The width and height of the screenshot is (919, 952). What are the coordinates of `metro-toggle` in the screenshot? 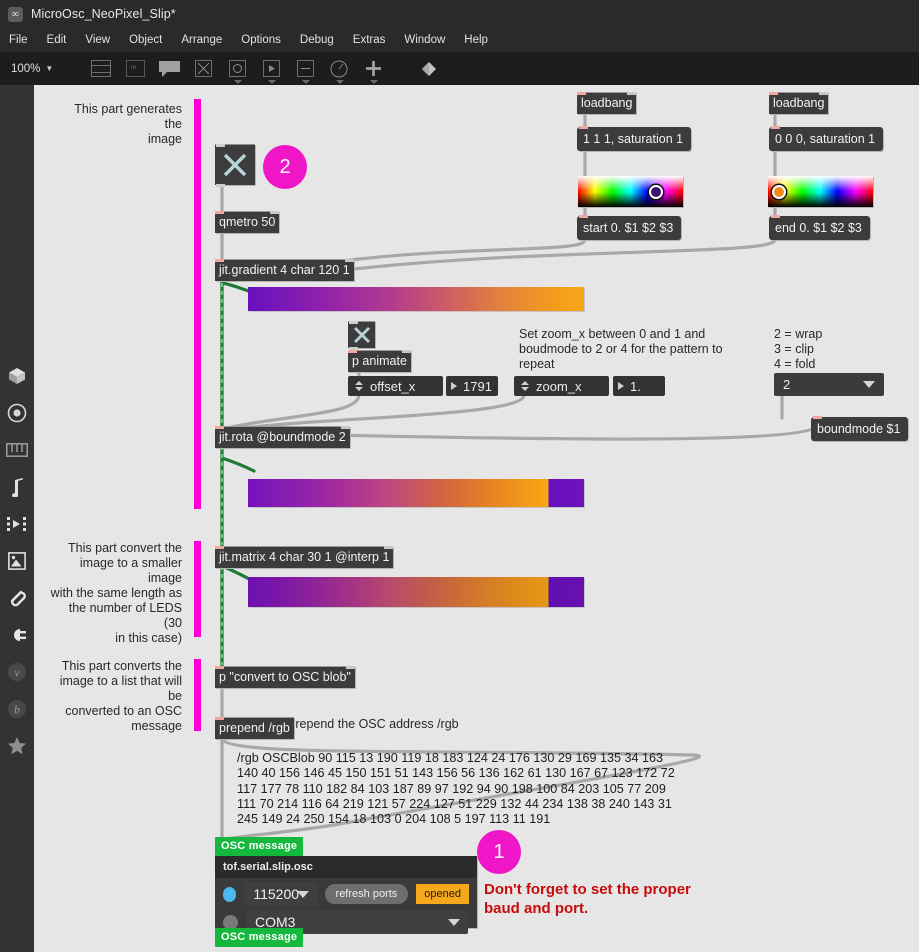 It's located at (235, 165).